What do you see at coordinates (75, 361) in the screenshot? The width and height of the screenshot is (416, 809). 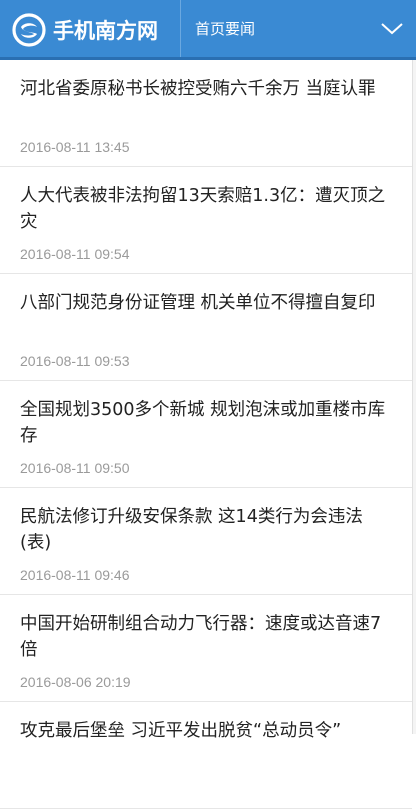 I see `news-time: 2016-08-11 09:53` at bounding box center [75, 361].